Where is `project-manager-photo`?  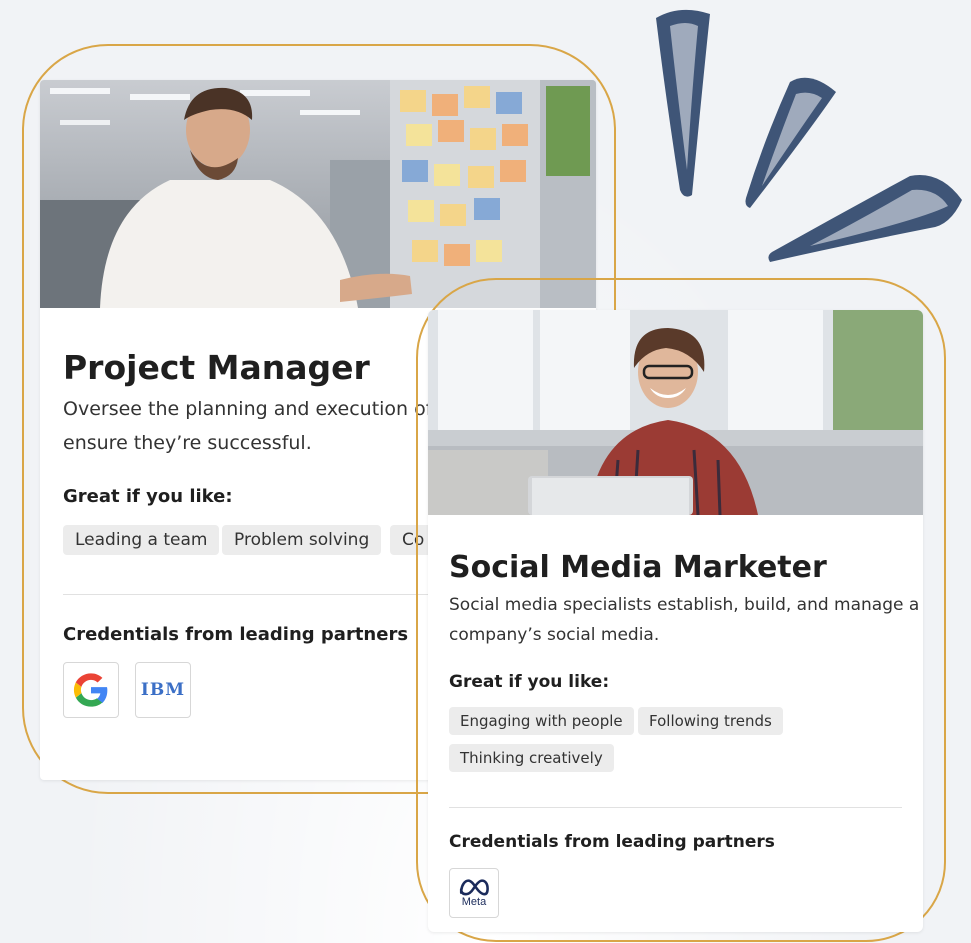 project-manager-photo is located at coordinates (318, 194).